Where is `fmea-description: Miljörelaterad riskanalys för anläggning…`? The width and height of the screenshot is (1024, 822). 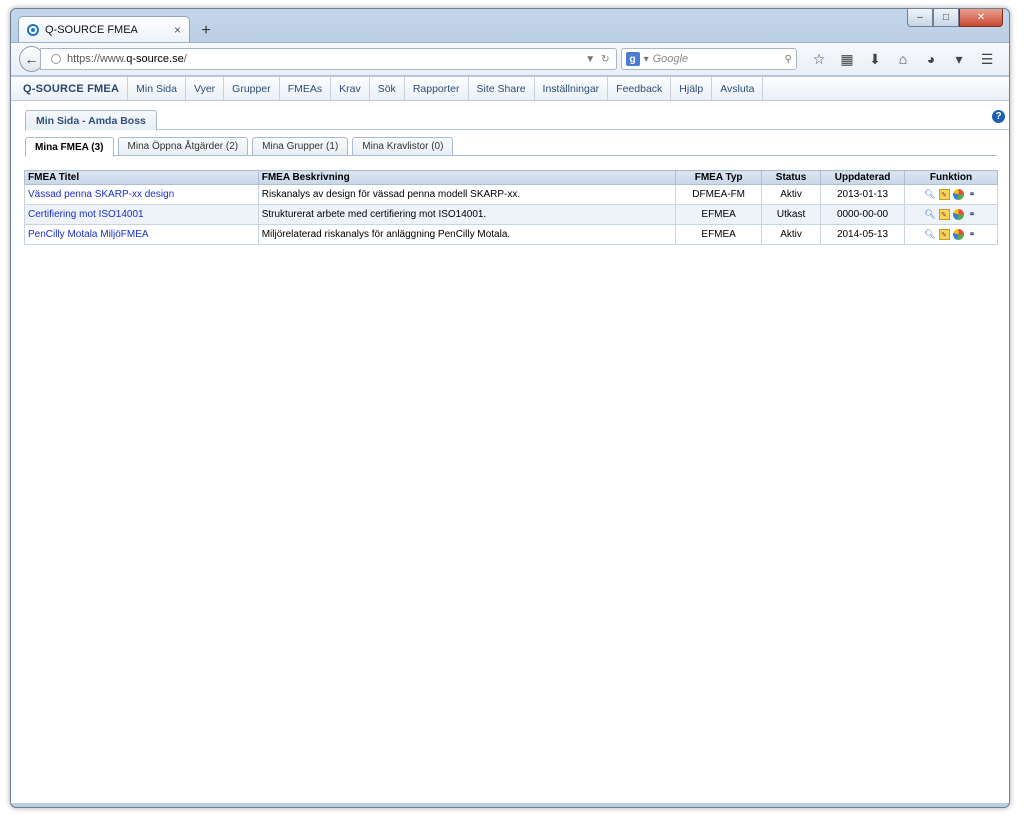
fmea-description: Miljörelaterad riskanalys för anläggning… is located at coordinates (467, 234).